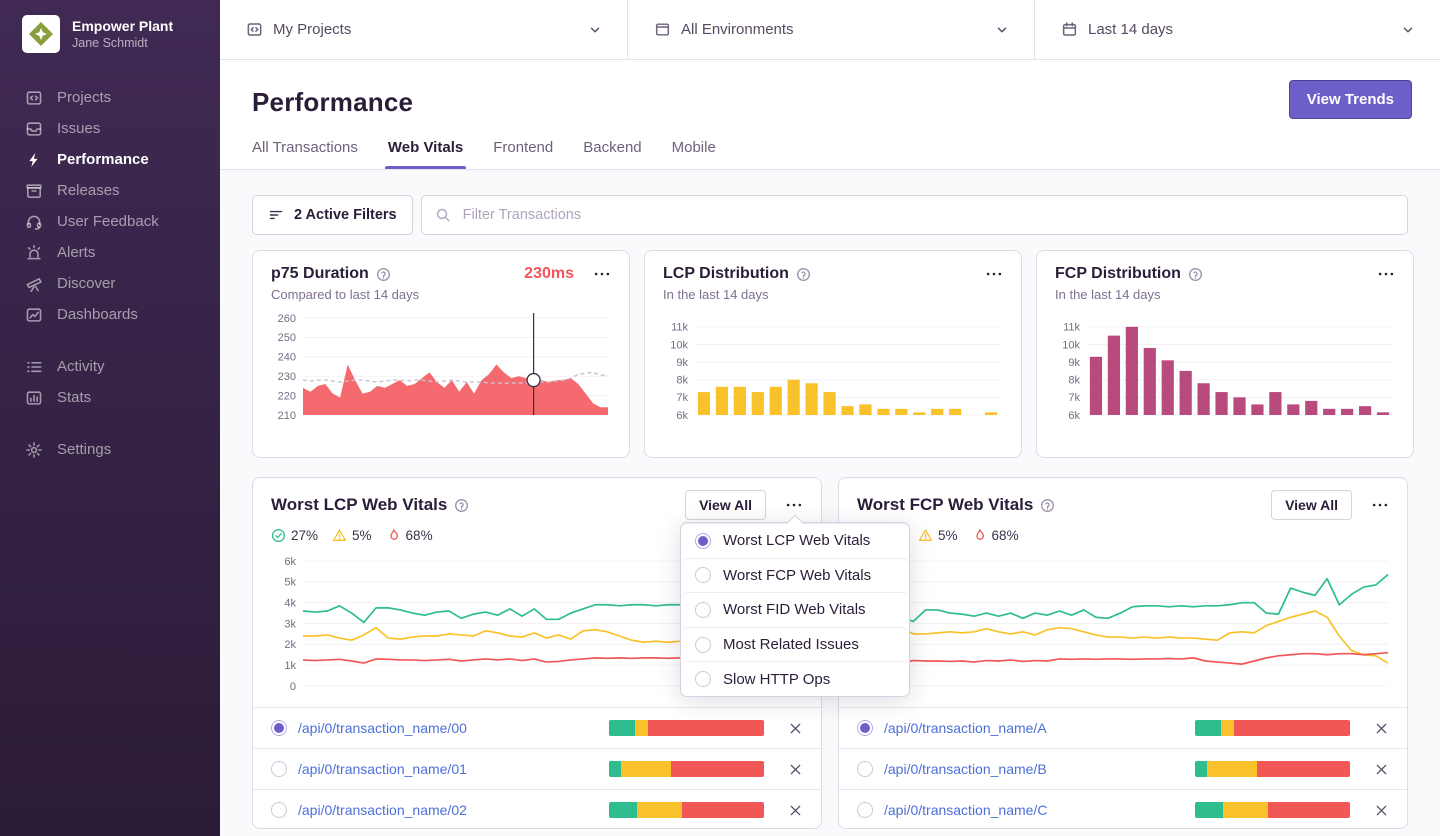 This screenshot has width=1440, height=836. I want to click on svg-text: 11k, so click(679, 328).